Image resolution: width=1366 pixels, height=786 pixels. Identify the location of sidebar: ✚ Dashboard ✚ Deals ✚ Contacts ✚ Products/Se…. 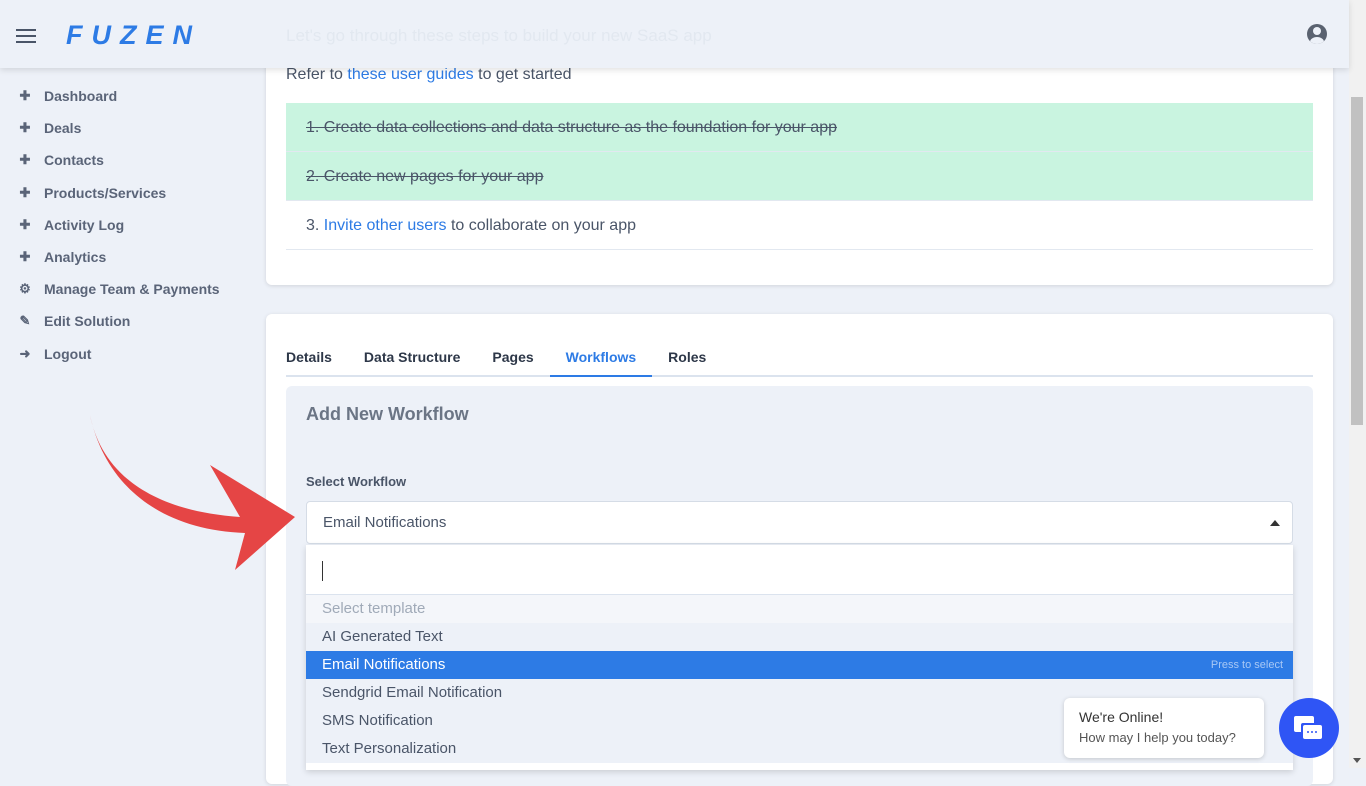
(125, 225).